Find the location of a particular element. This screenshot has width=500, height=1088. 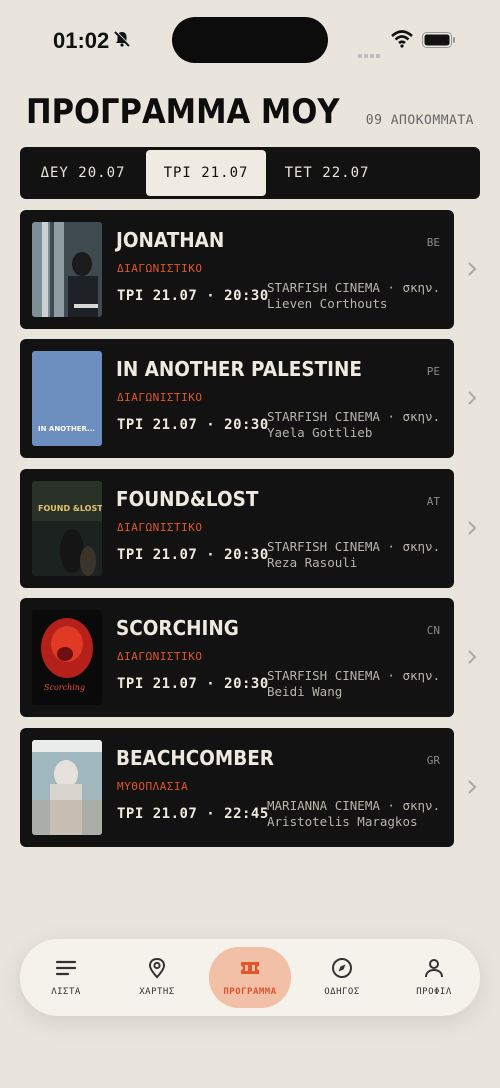

film-country: AT is located at coordinates (433, 501).